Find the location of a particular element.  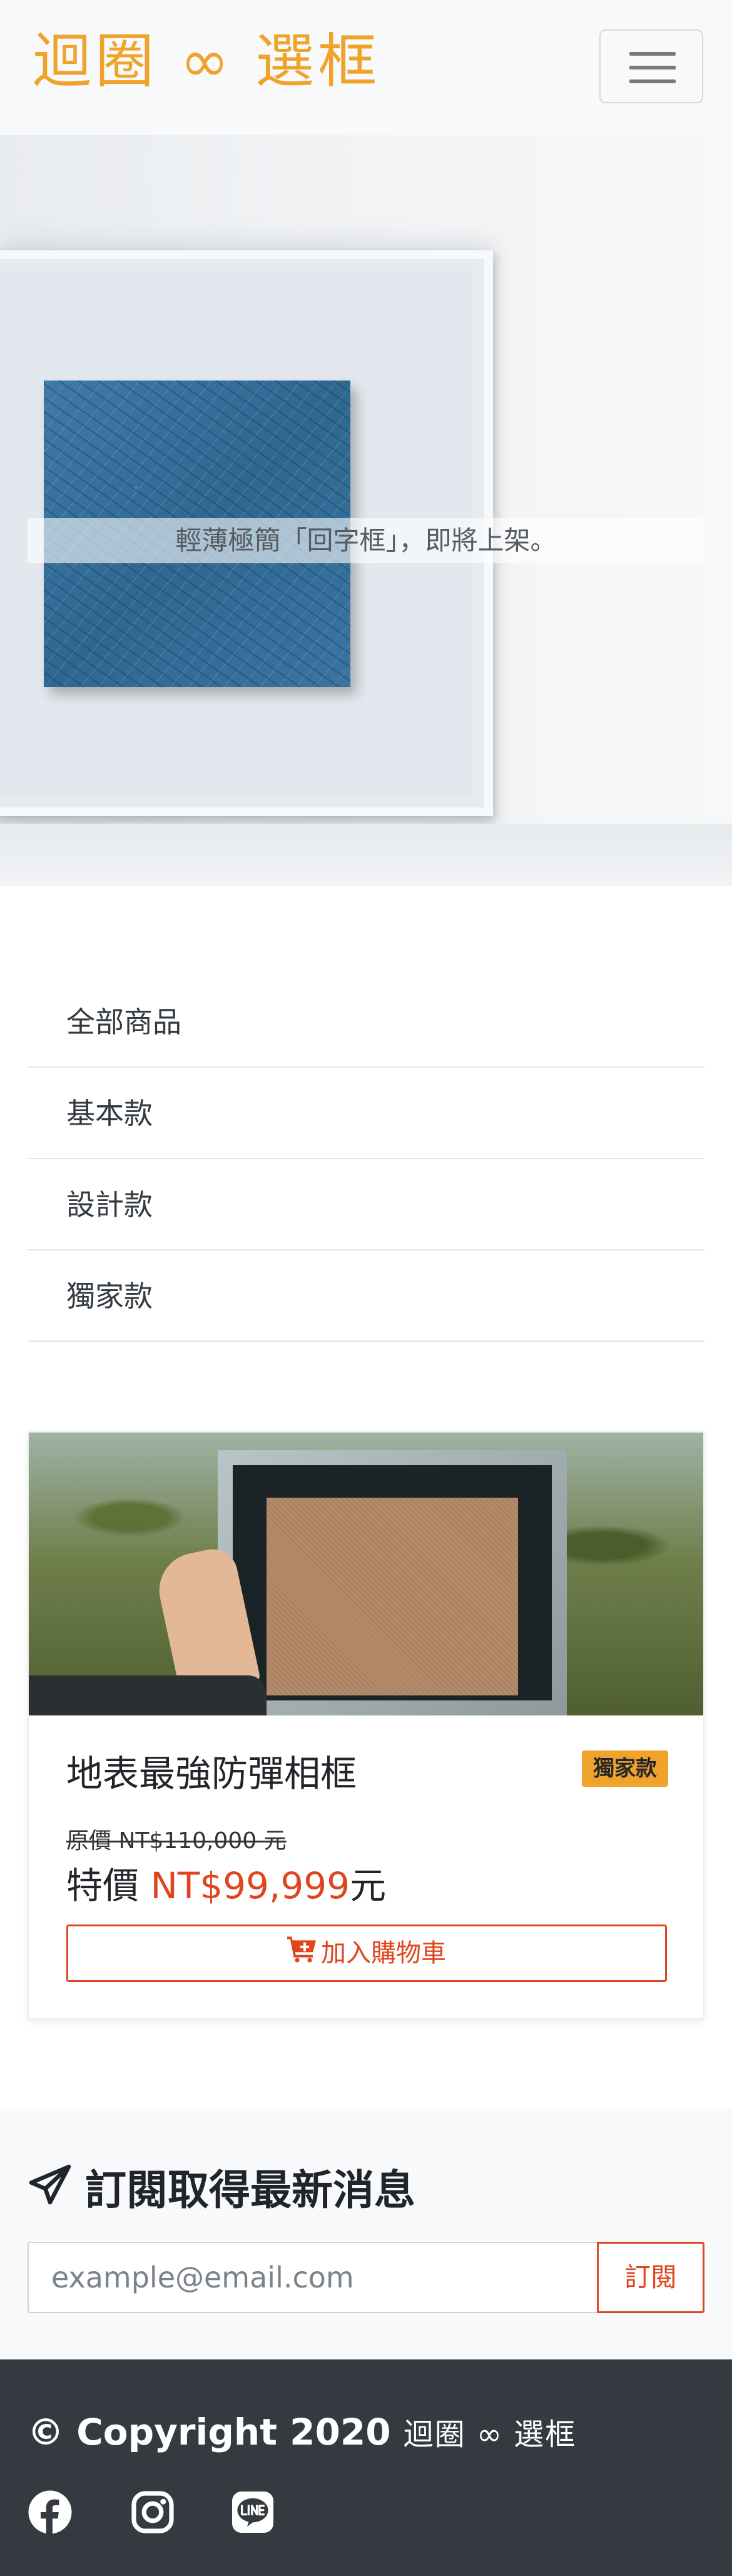

product-badge: 獨家款 is located at coordinates (625, 1769).